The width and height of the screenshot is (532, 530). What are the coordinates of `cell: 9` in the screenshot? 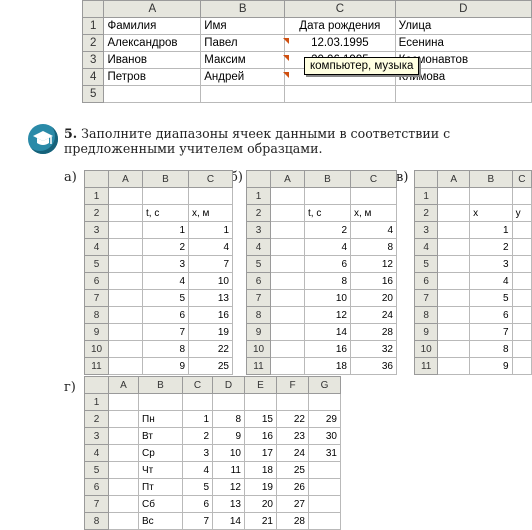 It's located at (165, 366).